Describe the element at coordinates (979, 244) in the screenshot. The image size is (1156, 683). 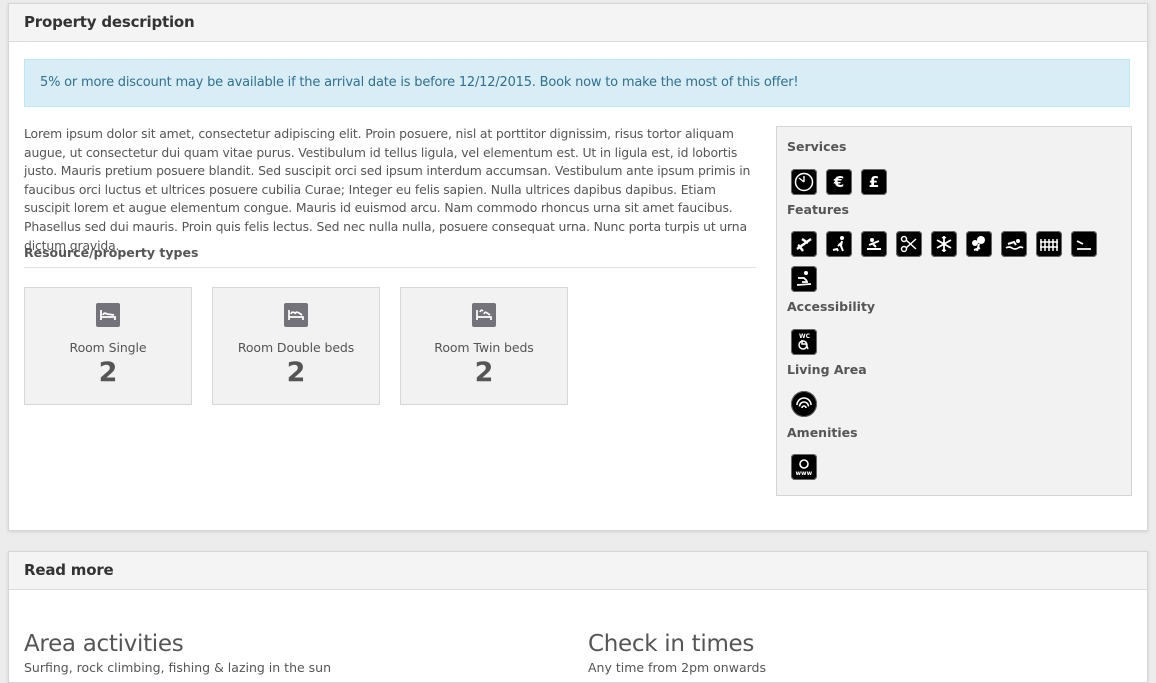
I see `garden-icon` at that location.